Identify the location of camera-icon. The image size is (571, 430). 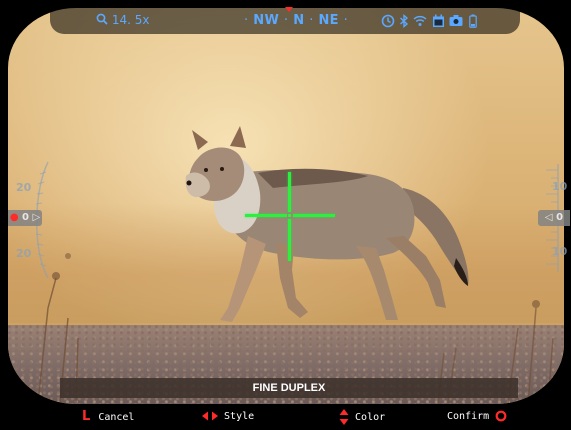
(456, 20).